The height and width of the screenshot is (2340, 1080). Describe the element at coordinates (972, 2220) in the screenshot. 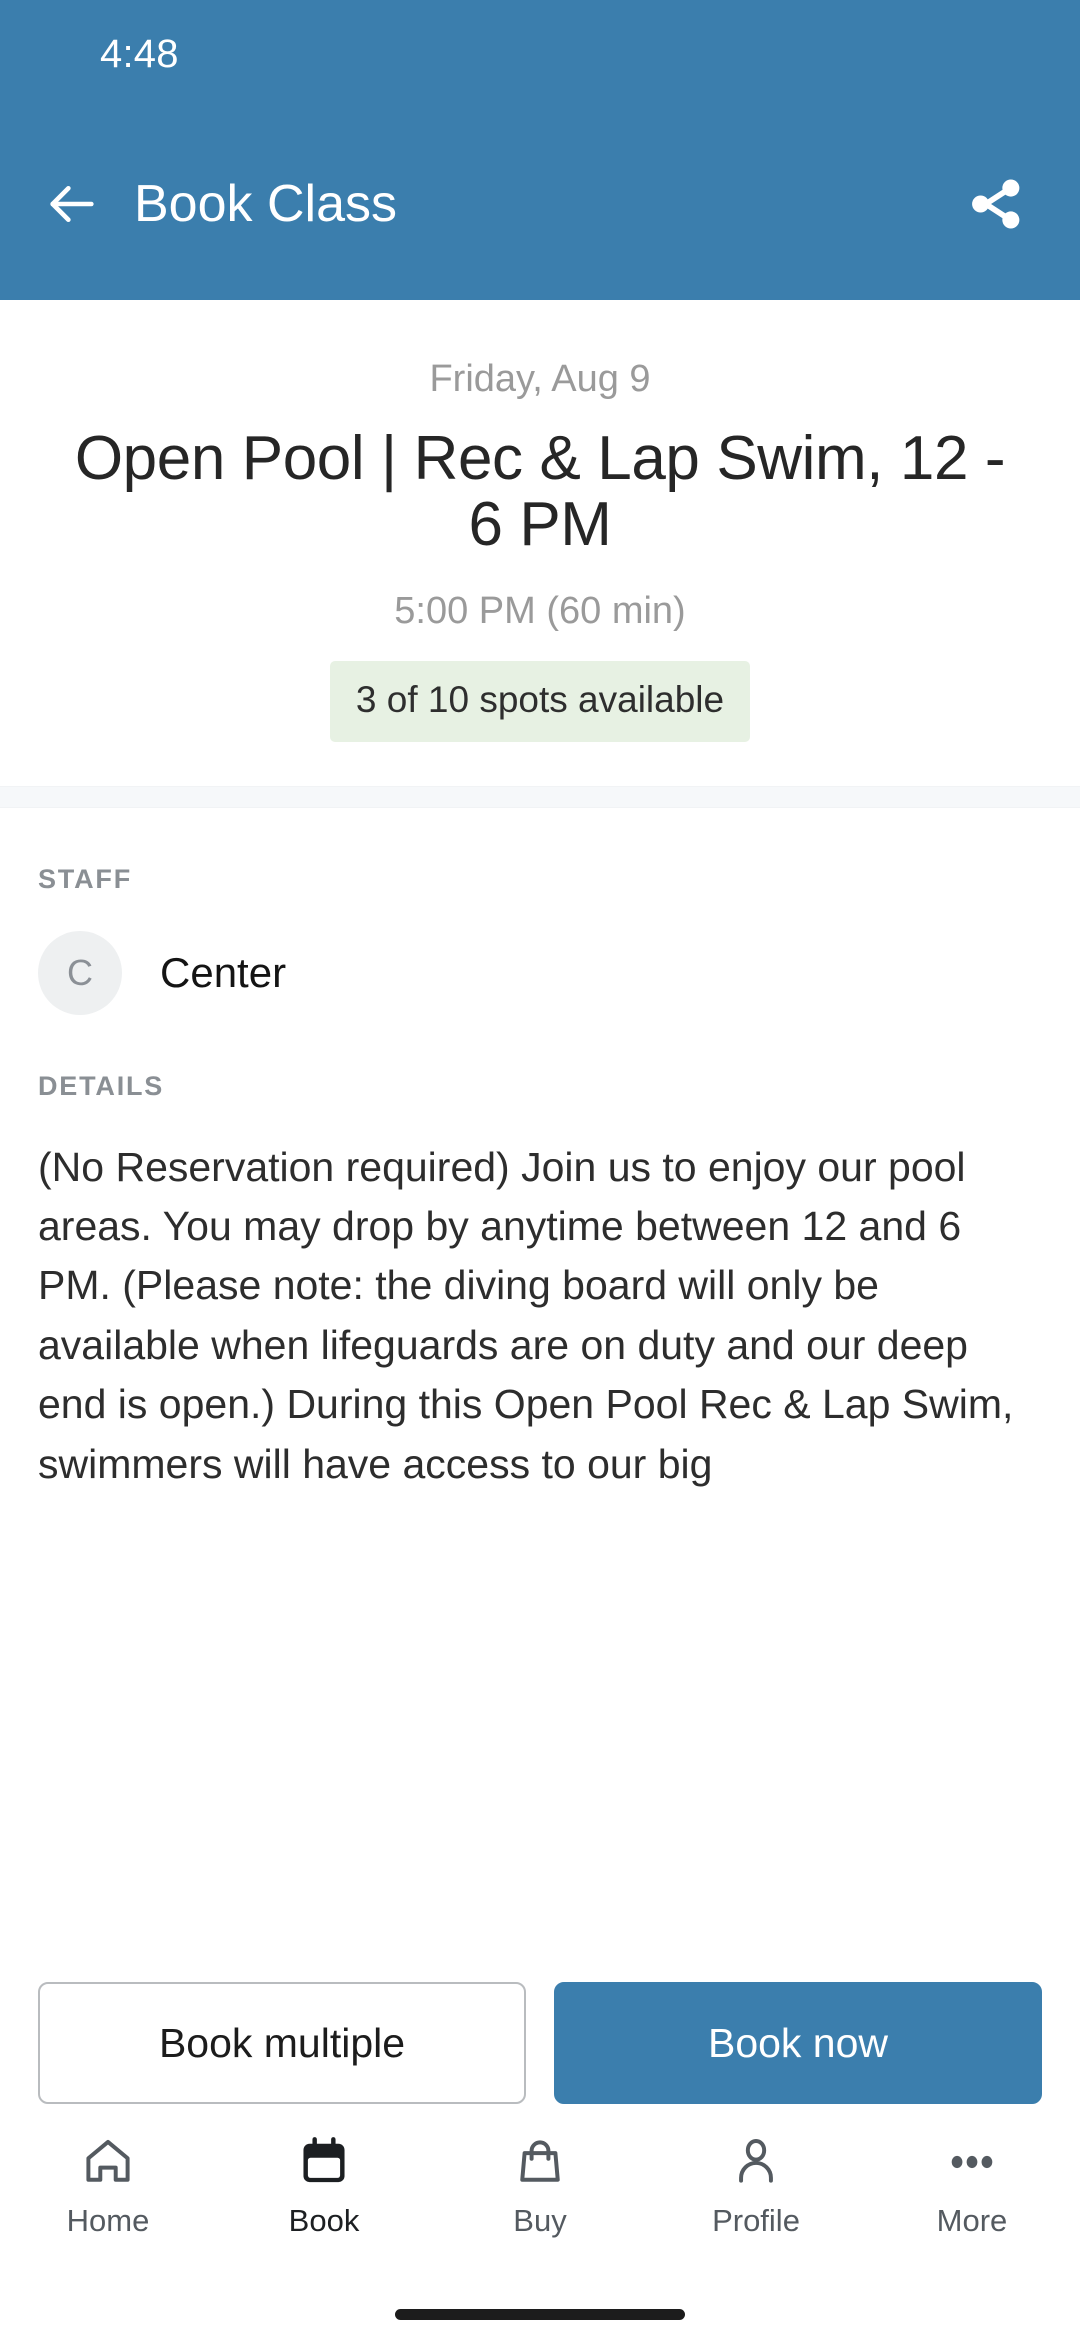

I see `nav-label-more: More` at that location.